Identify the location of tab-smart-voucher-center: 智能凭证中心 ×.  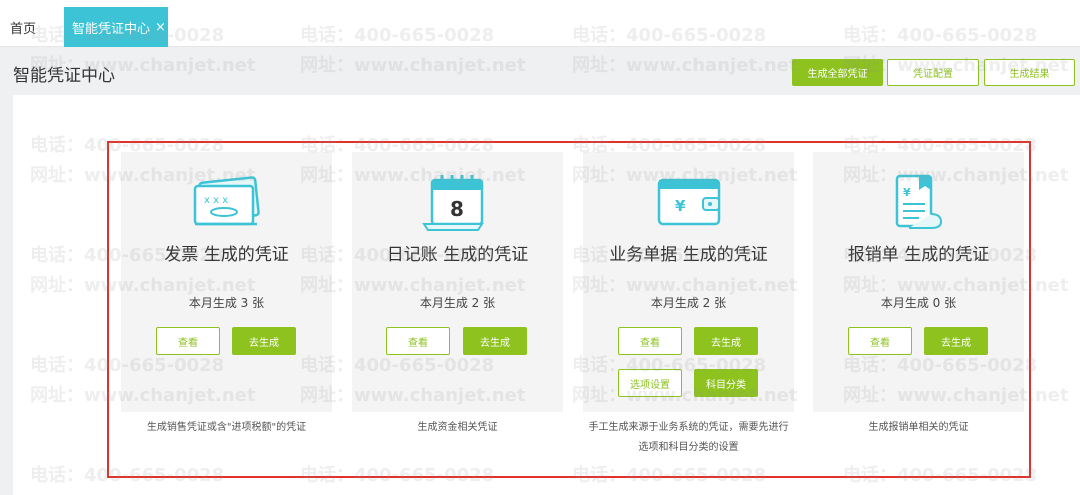
(116, 27).